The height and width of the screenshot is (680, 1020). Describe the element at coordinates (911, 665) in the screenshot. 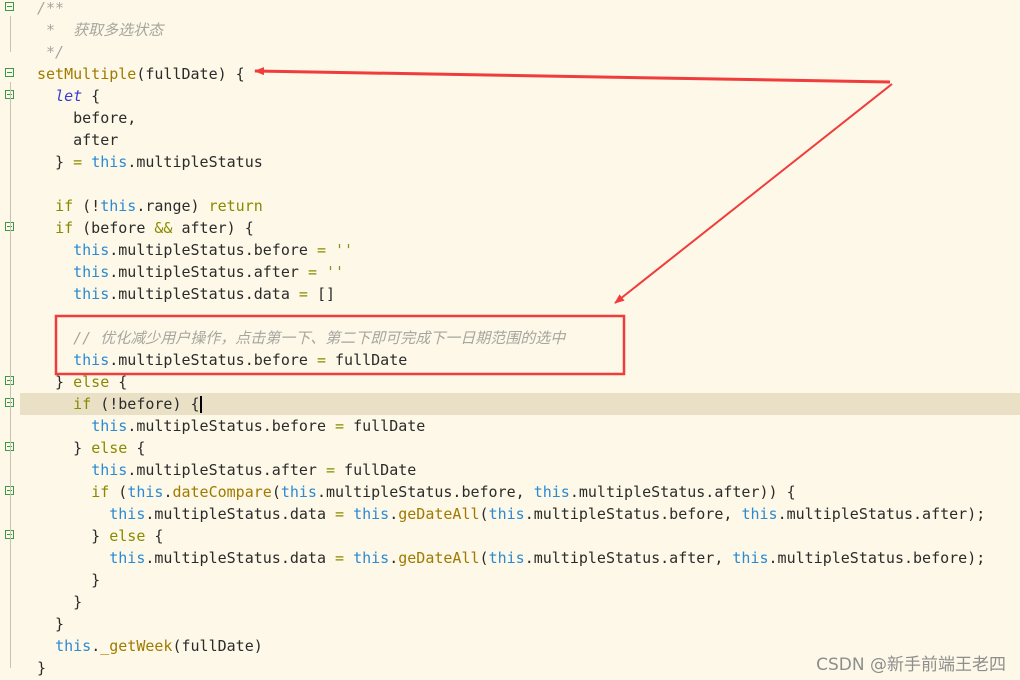

I see `watermark: CSDN @新手前端王老四` at that location.